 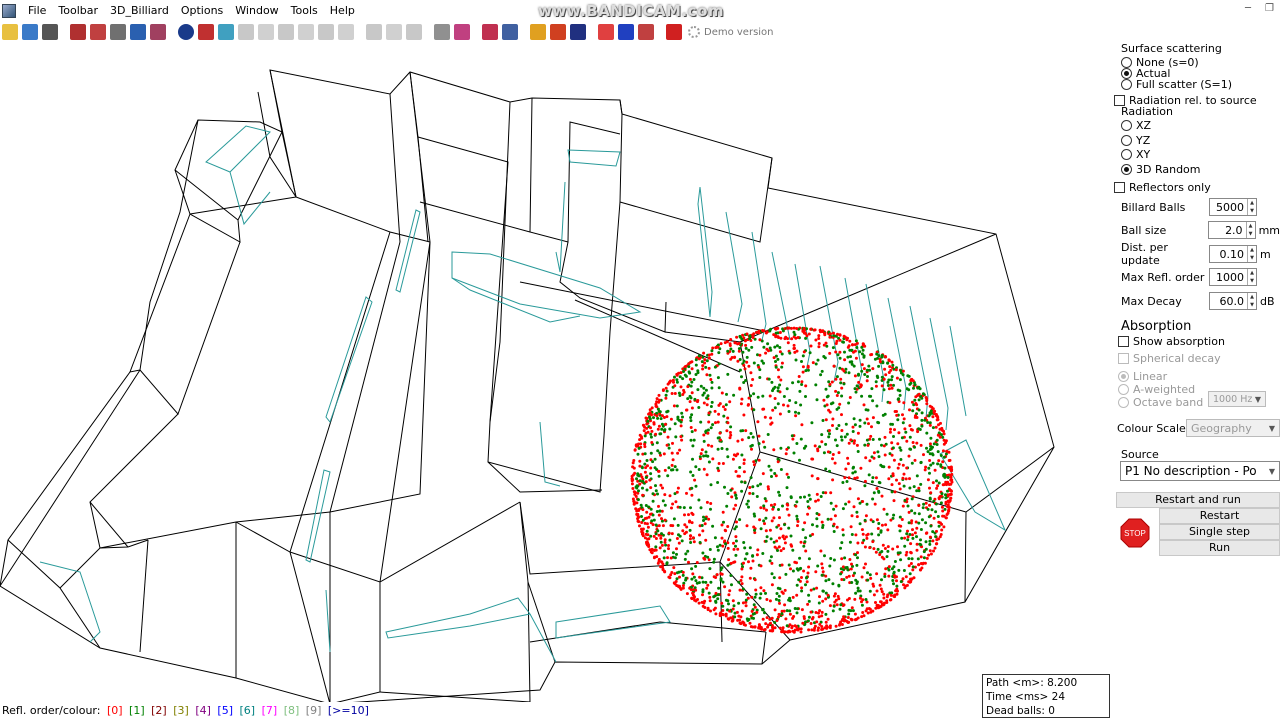 What do you see at coordinates (538, 32) in the screenshot?
I see `billiard-icon` at bounding box center [538, 32].